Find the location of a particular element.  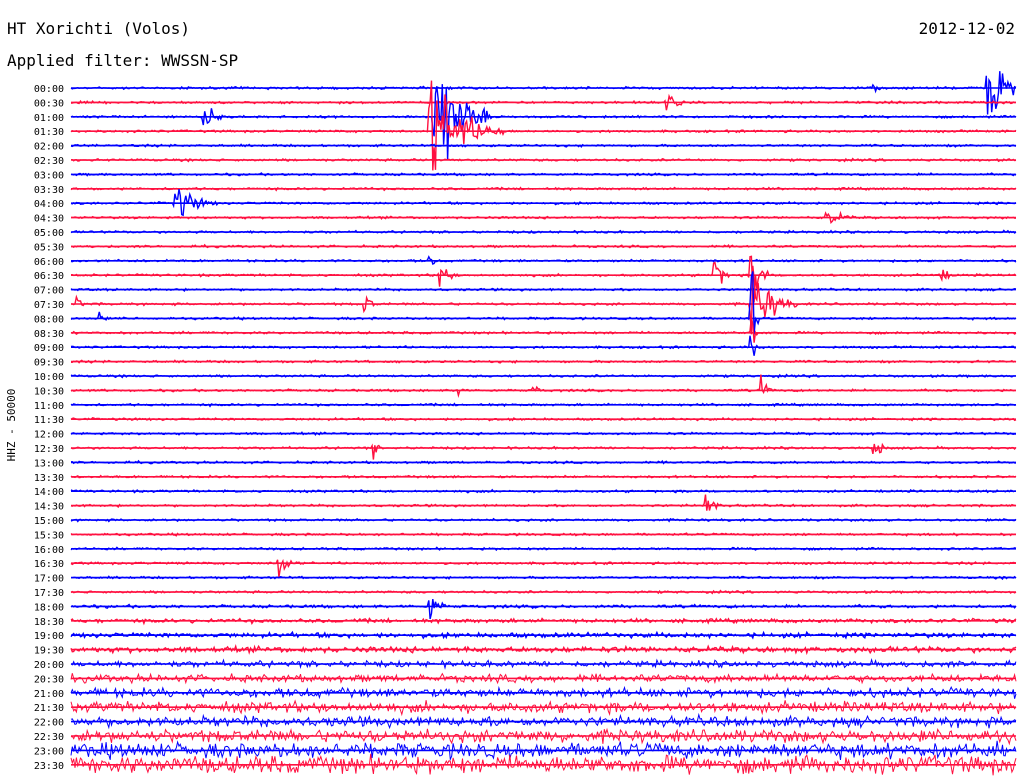

tick-label: 22:30 is located at coordinates (49, 737).